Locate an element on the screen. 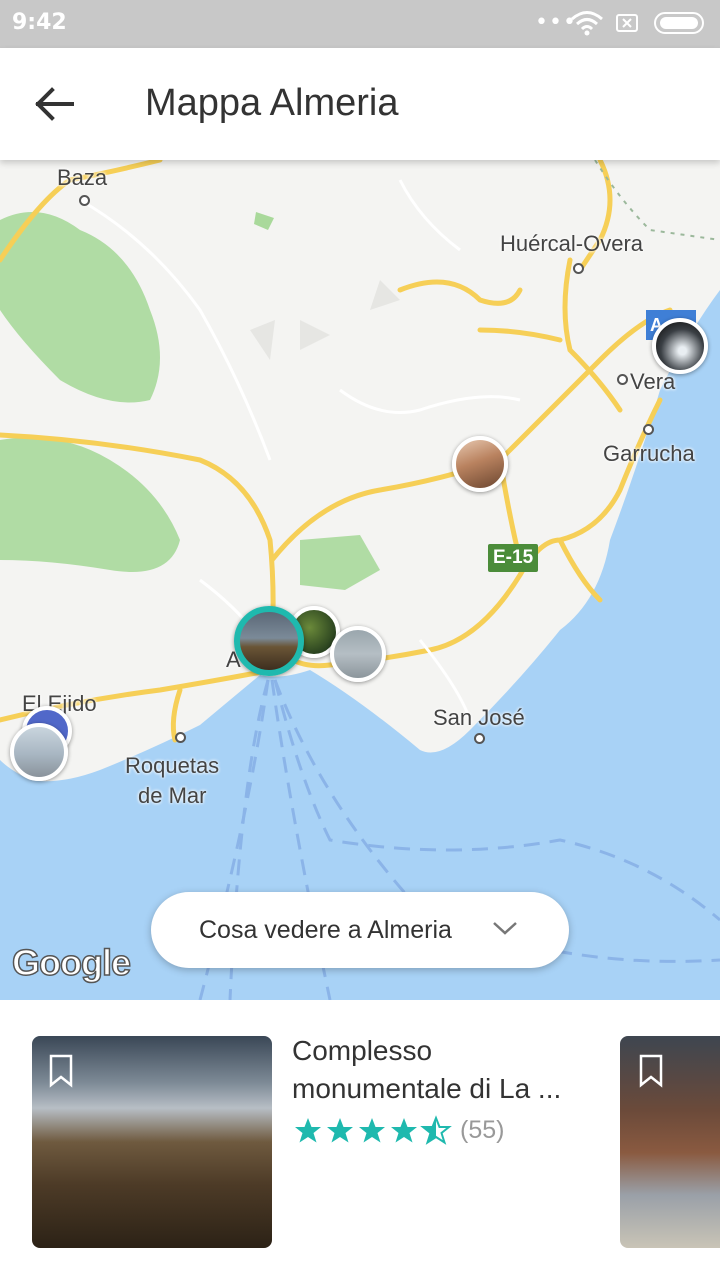 Image resolution: width=720 pixels, height=1280 pixels. google-logo: Google is located at coordinates (71, 962).